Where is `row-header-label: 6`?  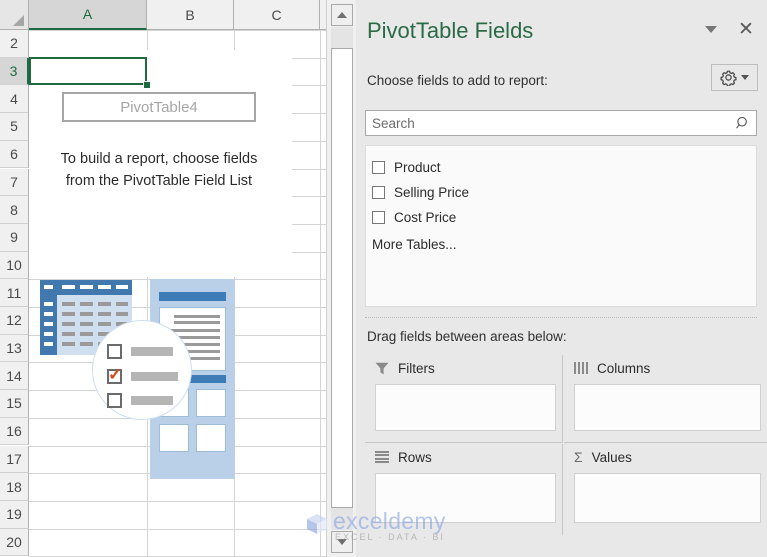
row-header-label: 6 is located at coordinates (14, 154).